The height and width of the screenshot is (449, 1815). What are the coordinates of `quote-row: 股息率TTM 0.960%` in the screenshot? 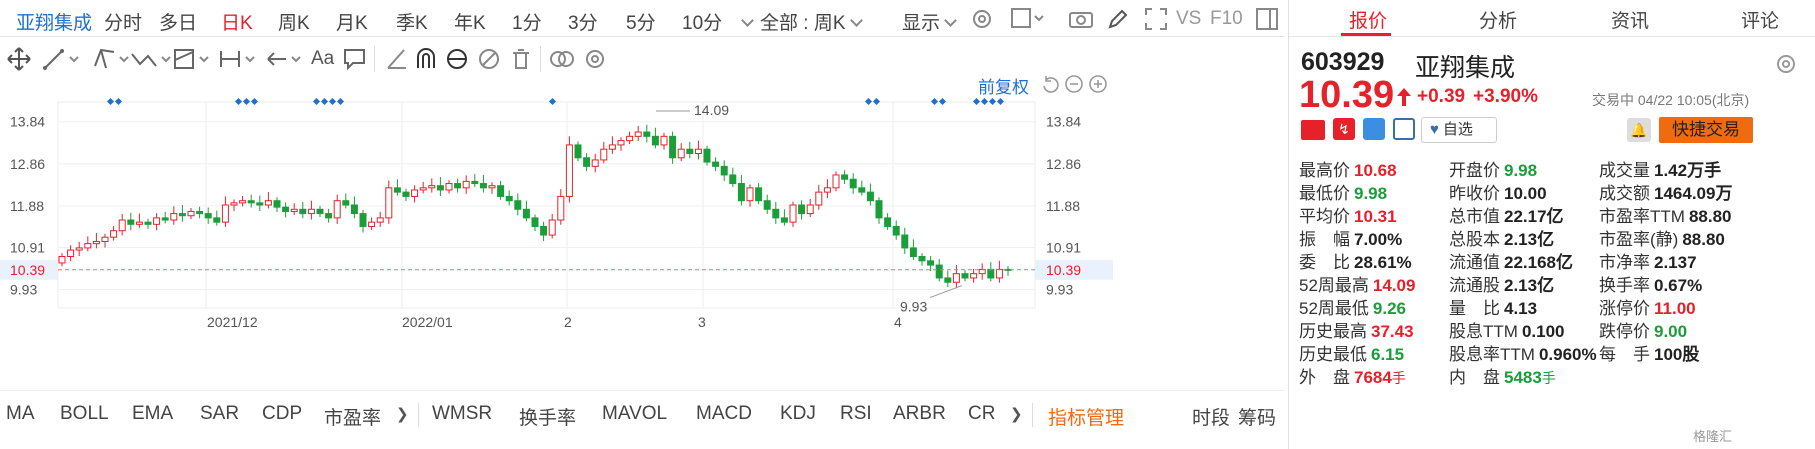 It's located at (1523, 352).